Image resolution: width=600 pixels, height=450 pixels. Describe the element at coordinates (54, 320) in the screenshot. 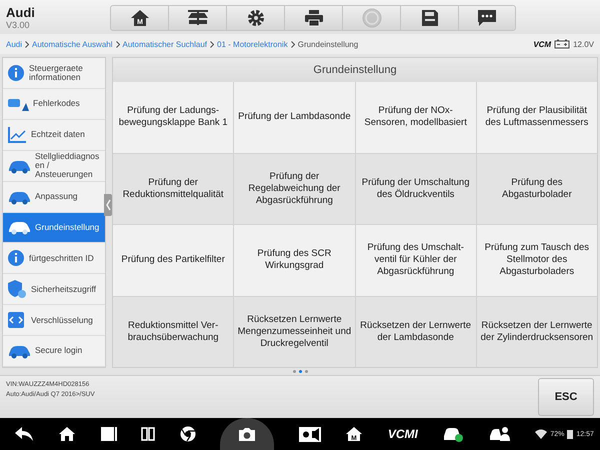

I see `sidebar-item: Verschlüsselung` at that location.